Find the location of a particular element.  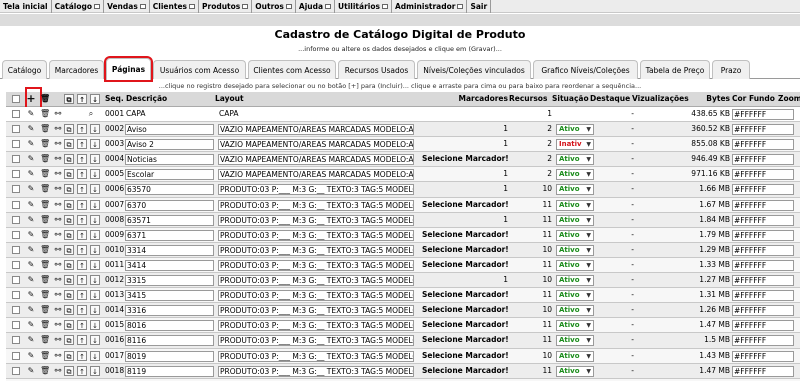

tab-8: Tabela de Preço is located at coordinates (675, 69).